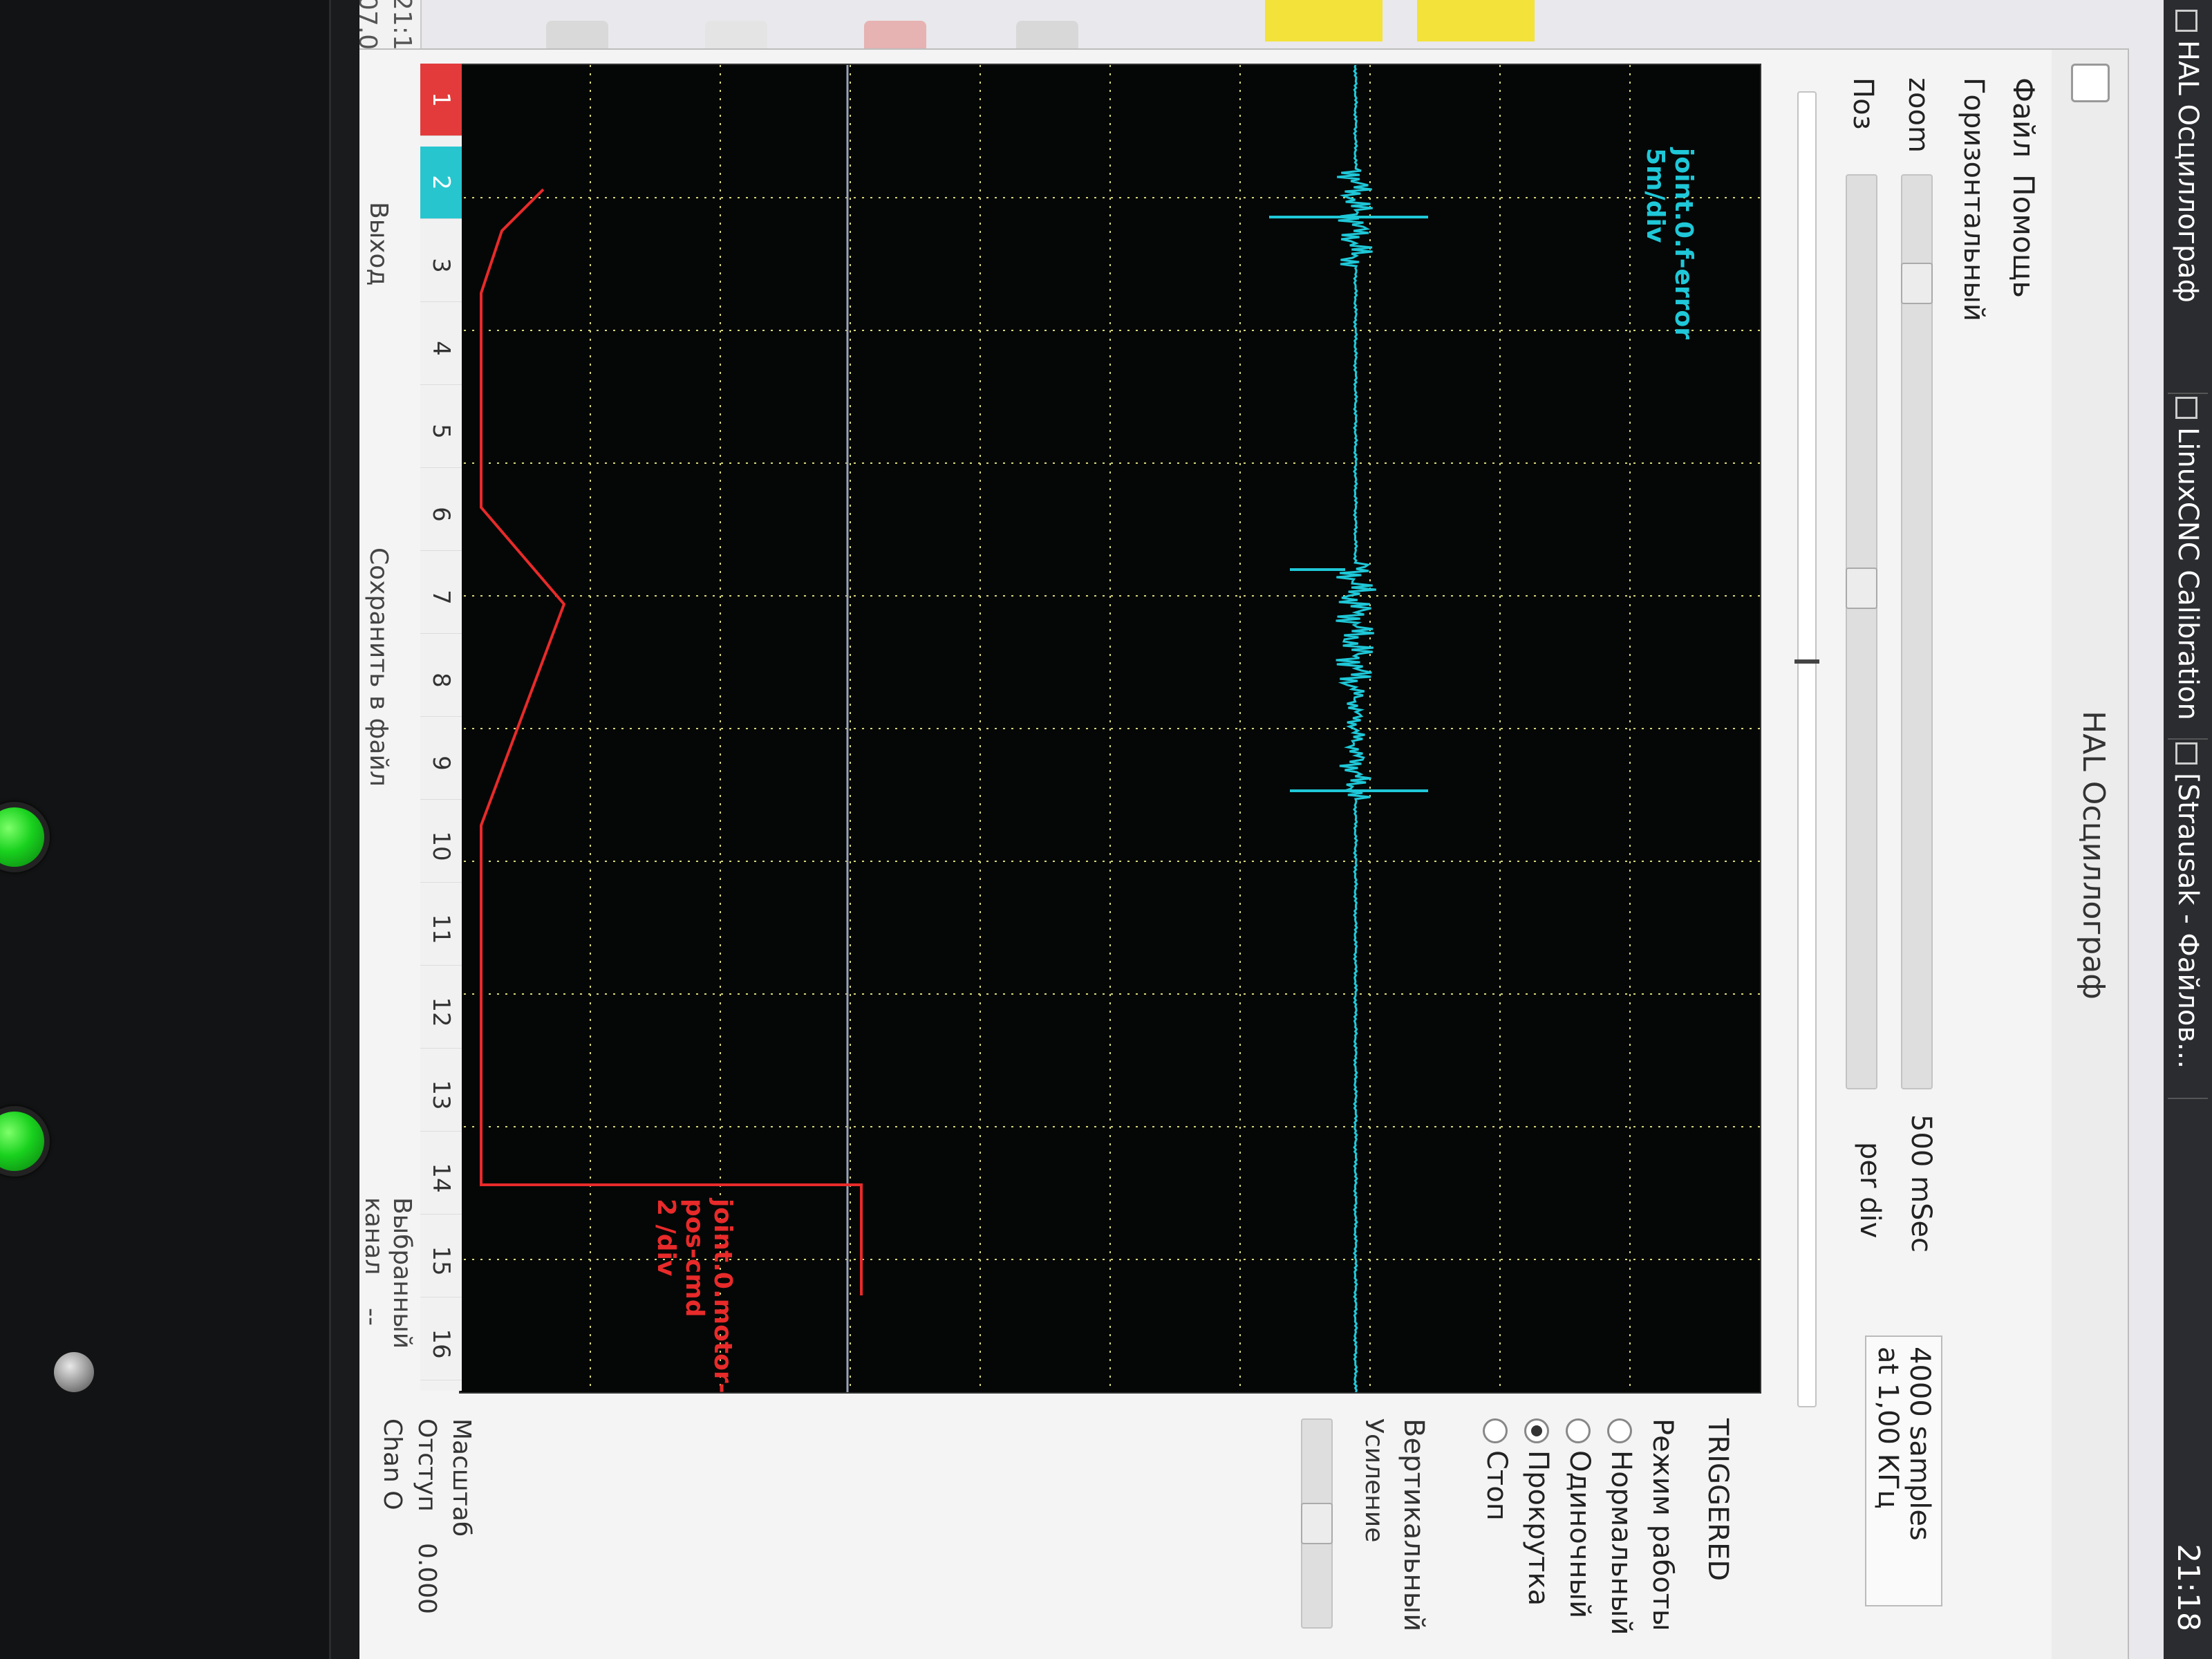 This screenshot has height=1659, width=2212. What do you see at coordinates (2188, 563) in the screenshot?
I see `taskbar-item-calibration: LinuxCNC Calibration` at bounding box center [2188, 563].